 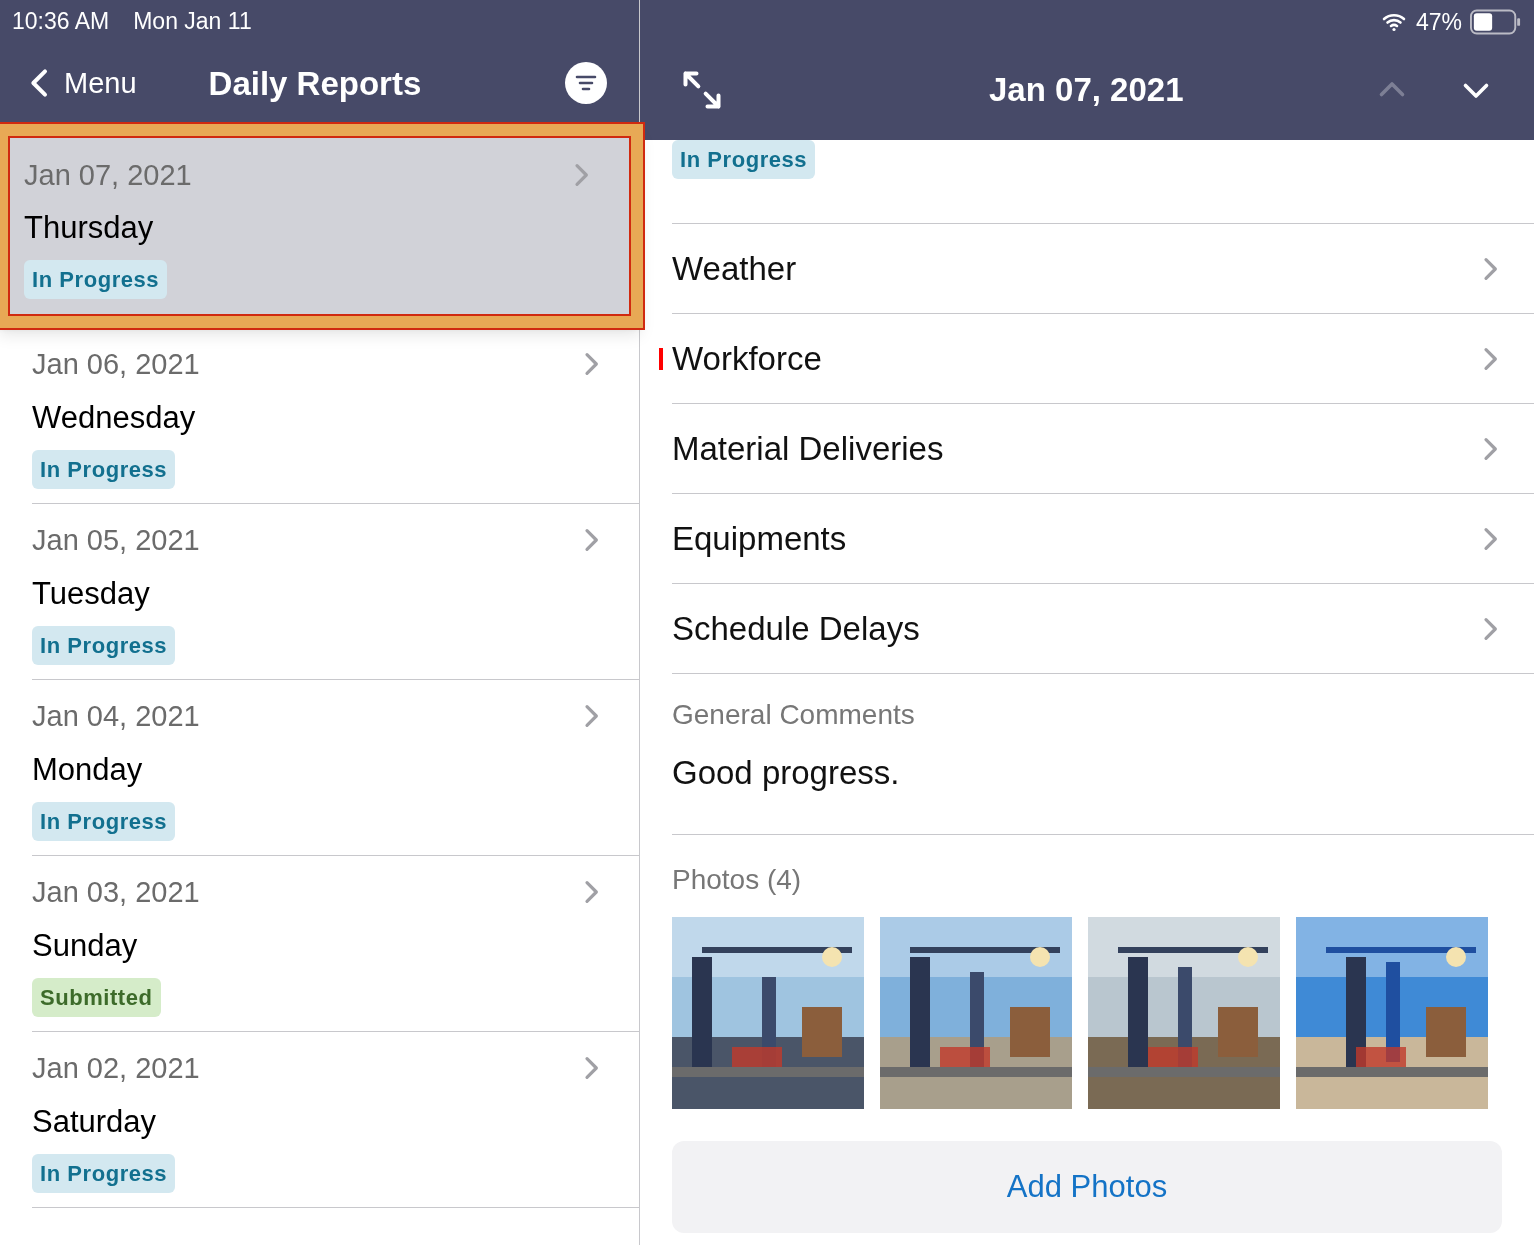 What do you see at coordinates (116, 716) in the screenshot?
I see `report-date: Jan 04, 2021` at bounding box center [116, 716].